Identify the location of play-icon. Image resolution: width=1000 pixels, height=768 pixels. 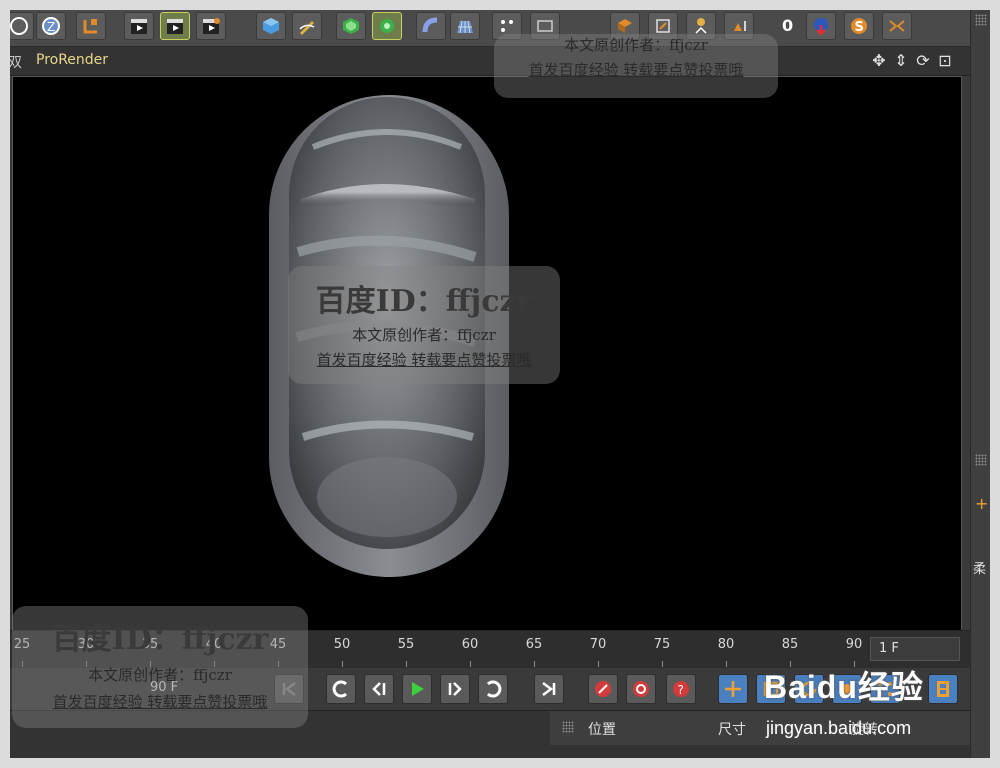
(418, 689).